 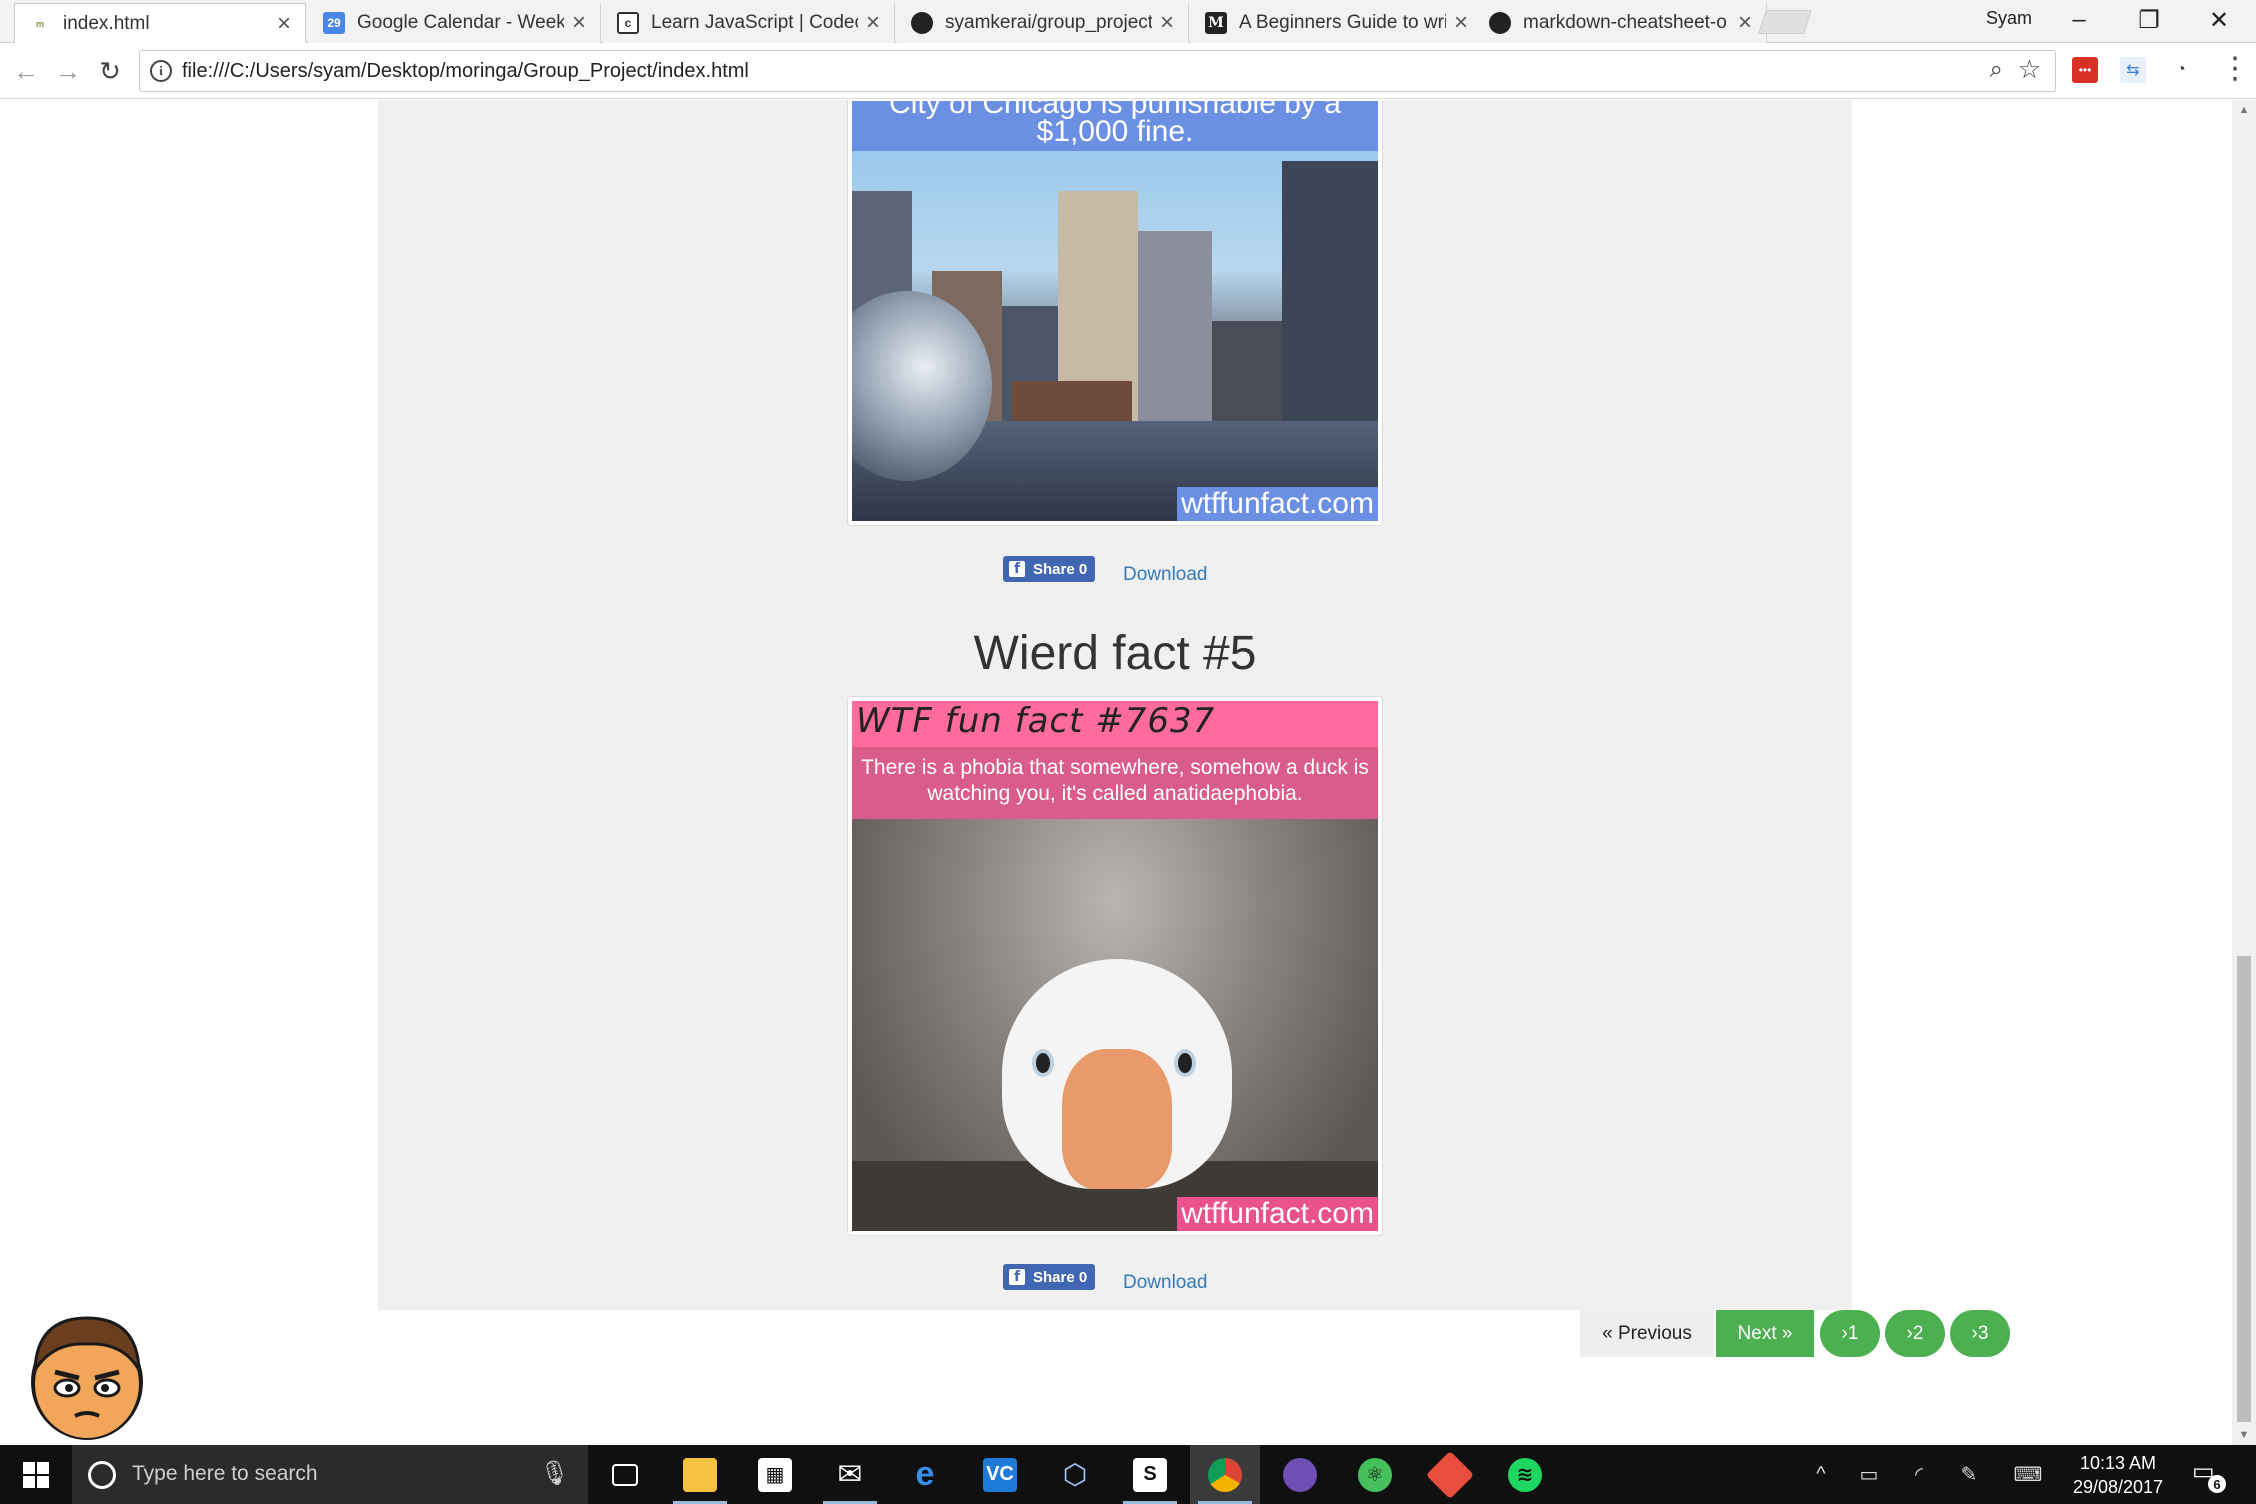 I want to click on duck-beak-shape, so click(x=1117, y=1119).